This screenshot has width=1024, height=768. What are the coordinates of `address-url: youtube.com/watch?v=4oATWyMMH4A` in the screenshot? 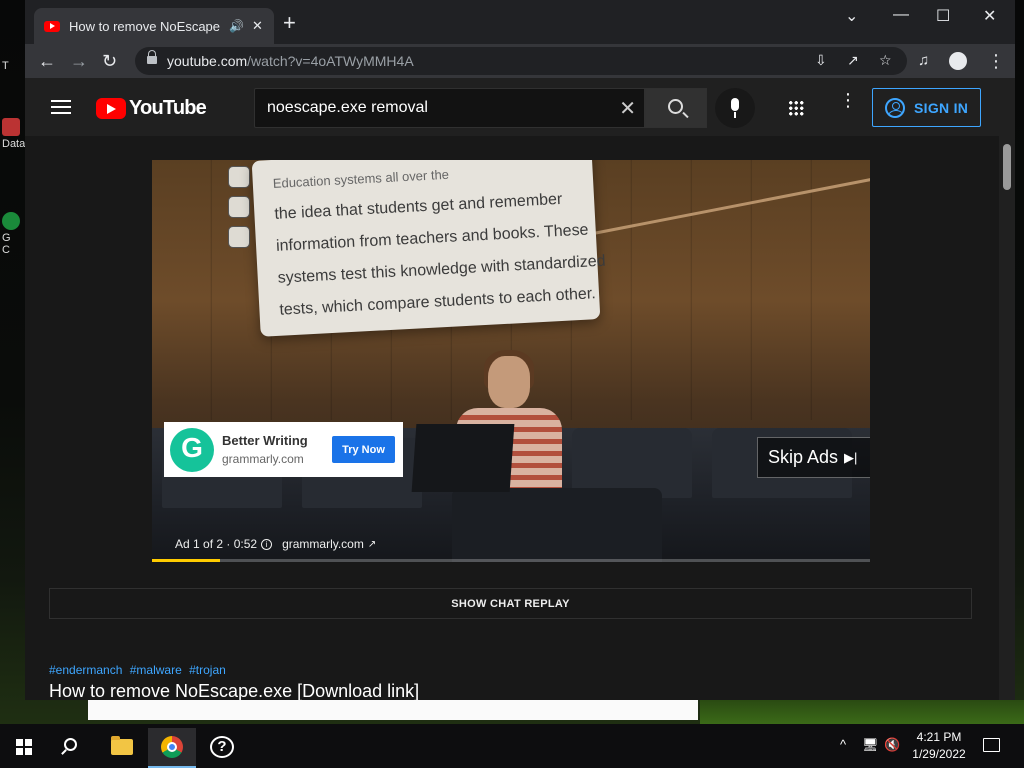 It's located at (290, 61).